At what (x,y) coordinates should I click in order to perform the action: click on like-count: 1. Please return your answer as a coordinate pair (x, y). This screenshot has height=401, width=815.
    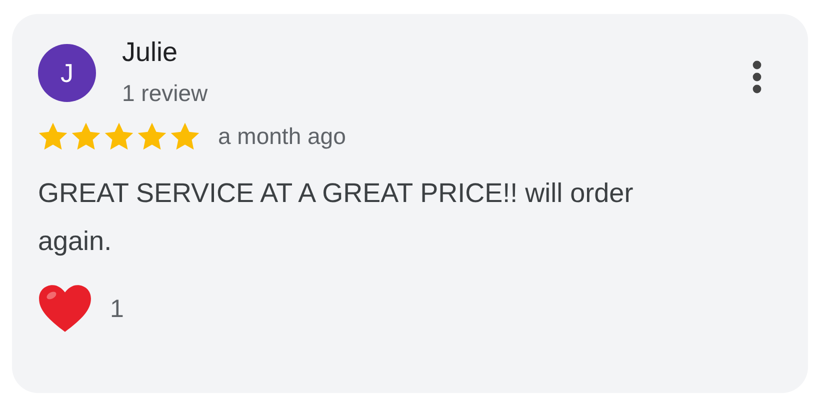
    Looking at the image, I should click on (117, 309).